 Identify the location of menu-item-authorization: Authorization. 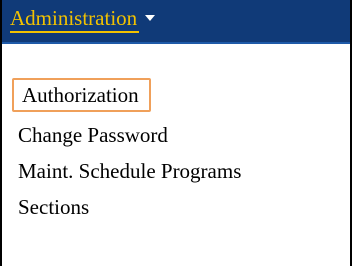
(81, 95).